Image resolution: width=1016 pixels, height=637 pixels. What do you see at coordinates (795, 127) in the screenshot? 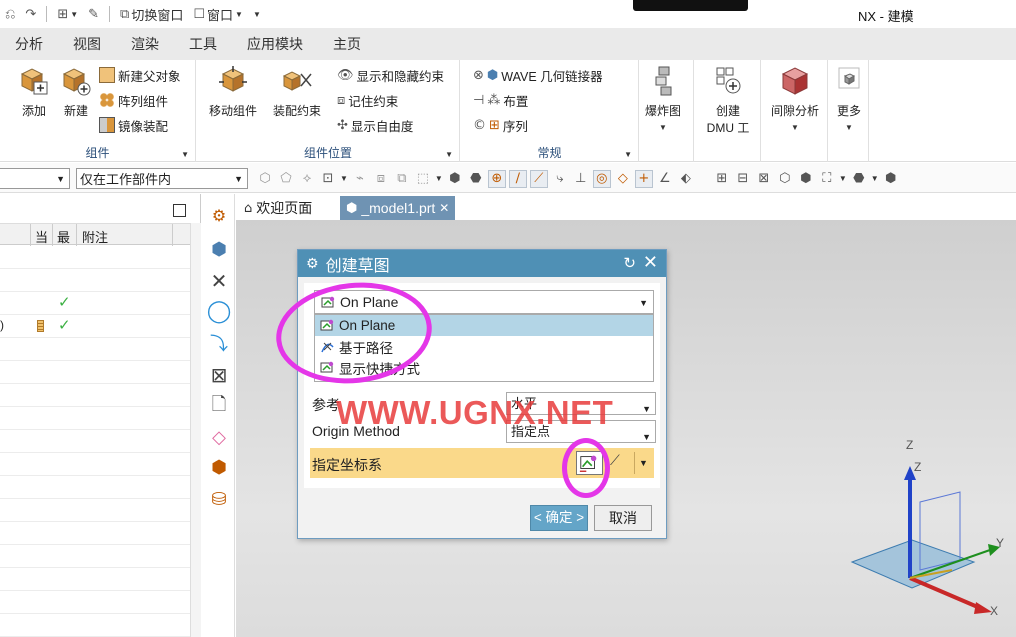
I see `clearance-analysis-dropdown: ▼` at bounding box center [795, 127].